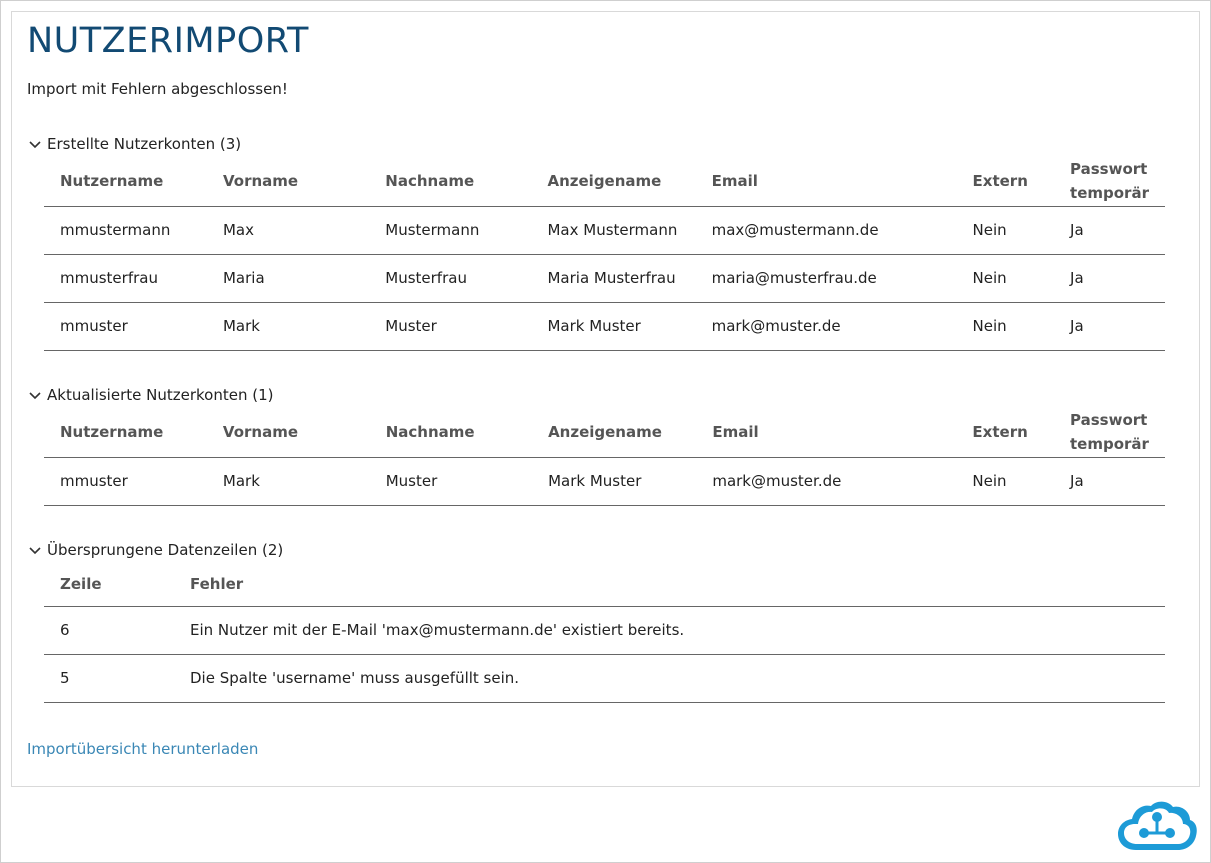 This screenshot has width=1211, height=863. Describe the element at coordinates (613, 278) in the screenshot. I see `cell-anzeigename: Maria Musterfrau` at that location.